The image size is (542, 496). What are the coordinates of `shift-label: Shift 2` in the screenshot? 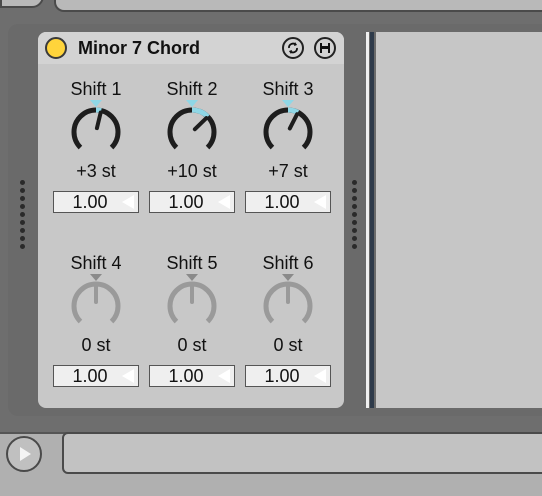 It's located at (192, 89).